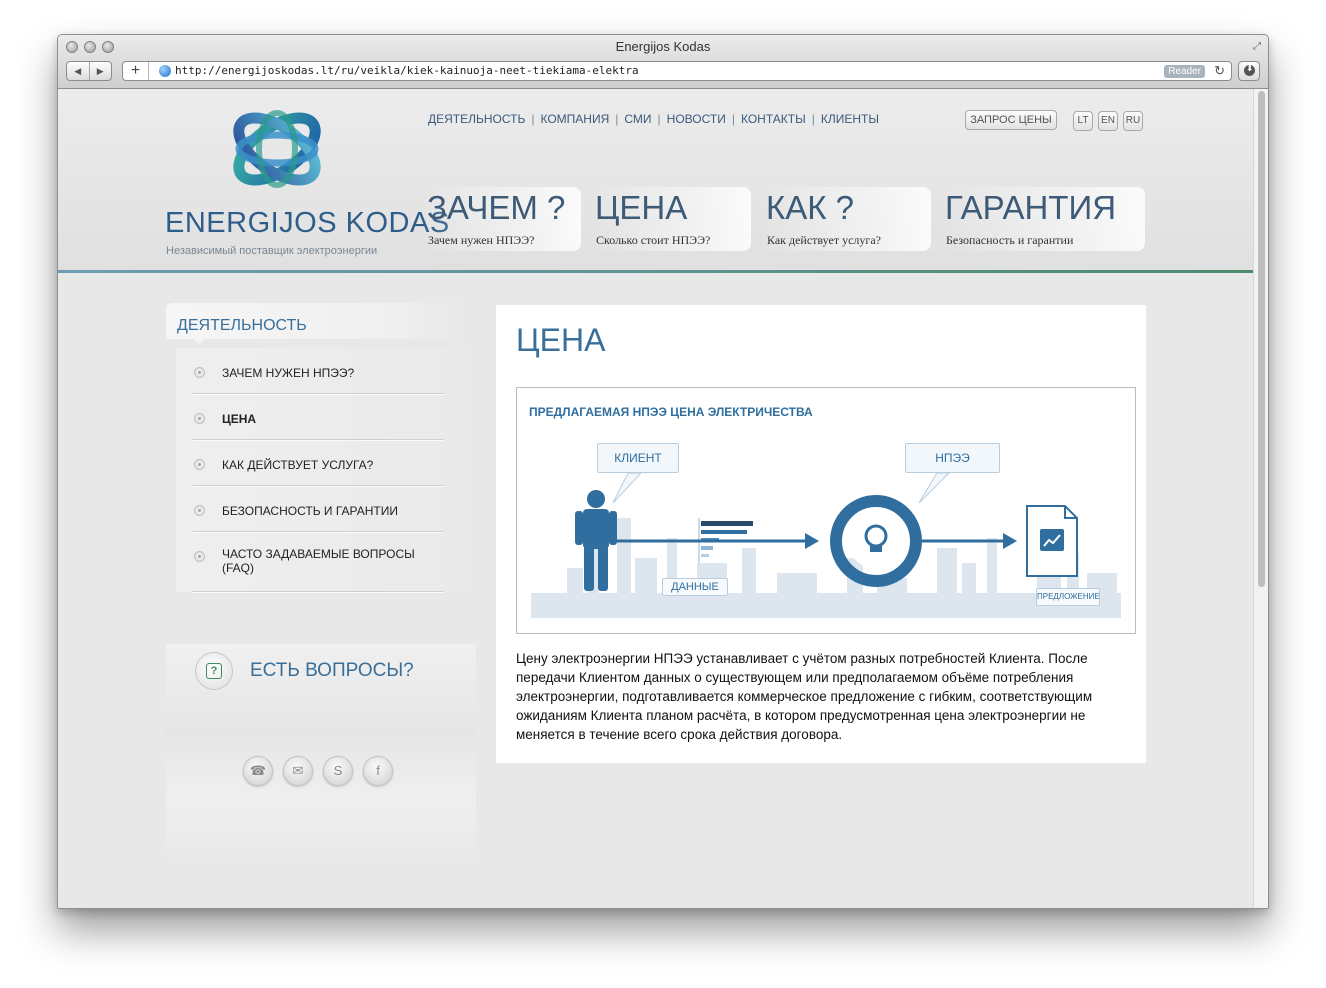  Describe the element at coordinates (1249, 71) in the screenshot. I see `downloads-button` at that location.